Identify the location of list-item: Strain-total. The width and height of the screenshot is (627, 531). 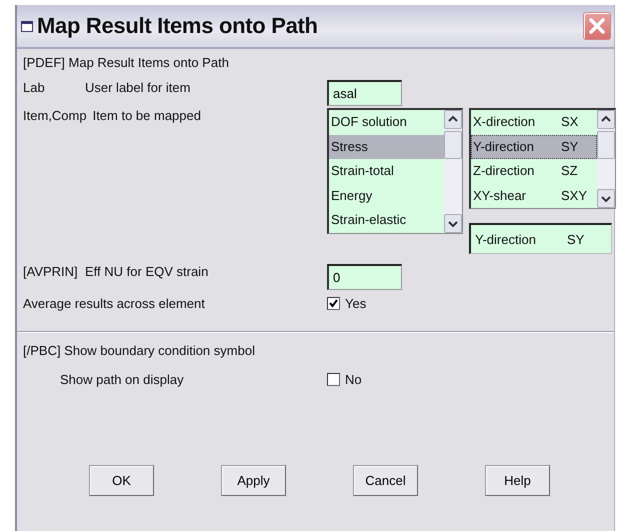
(386, 171).